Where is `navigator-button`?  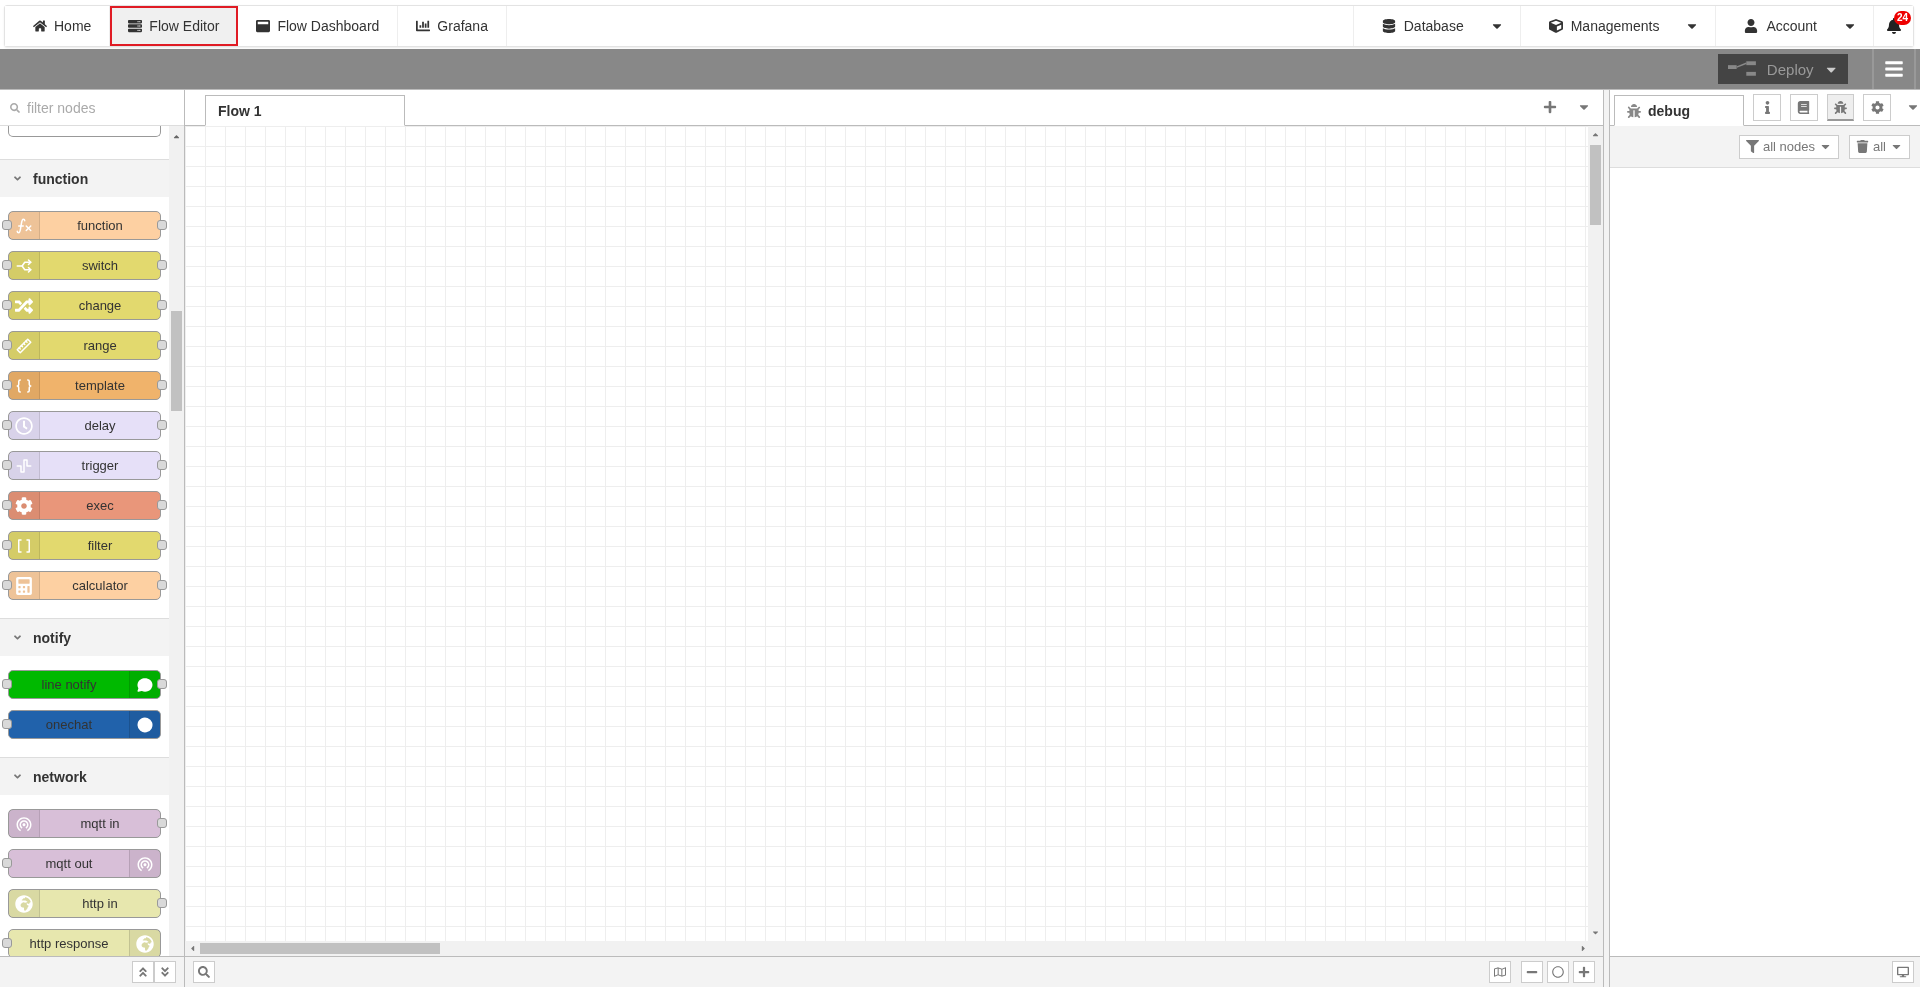
navigator-button is located at coordinates (1500, 972).